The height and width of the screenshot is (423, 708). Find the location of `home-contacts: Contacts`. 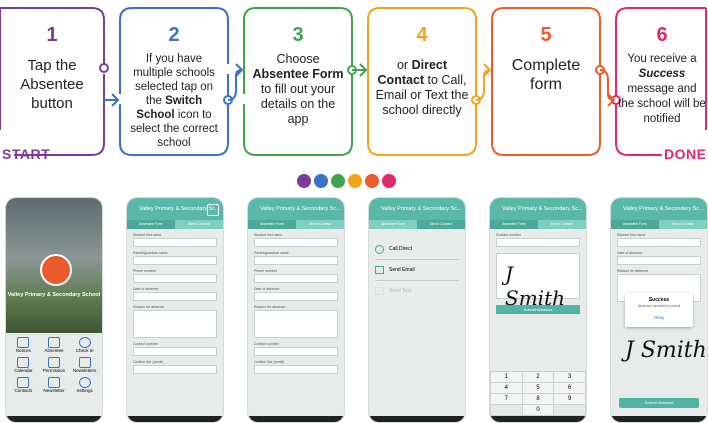

home-contacts: Contacts is located at coordinates (23, 385).